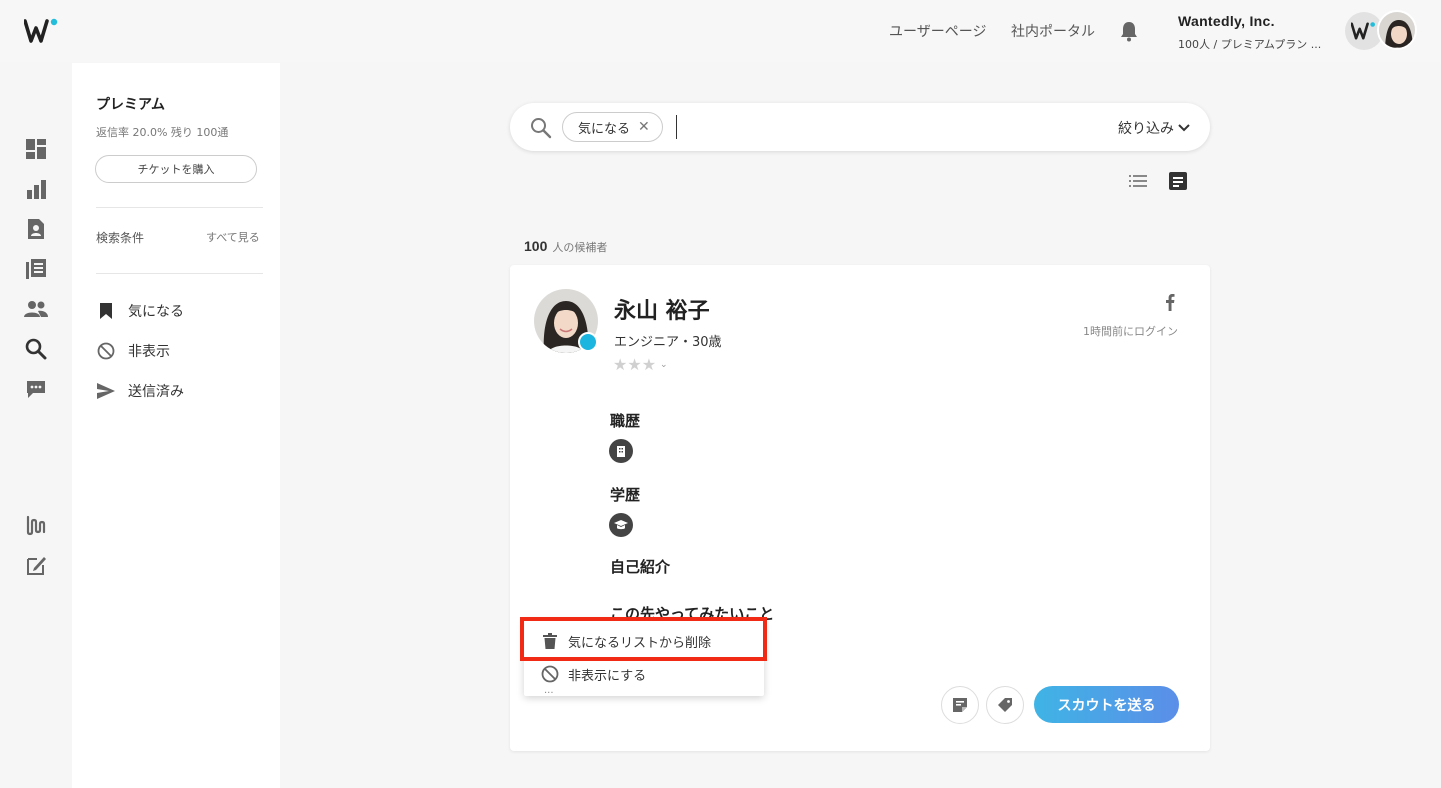 The height and width of the screenshot is (788, 1441). I want to click on section-title-self-intro: 自己紹介, so click(640, 567).